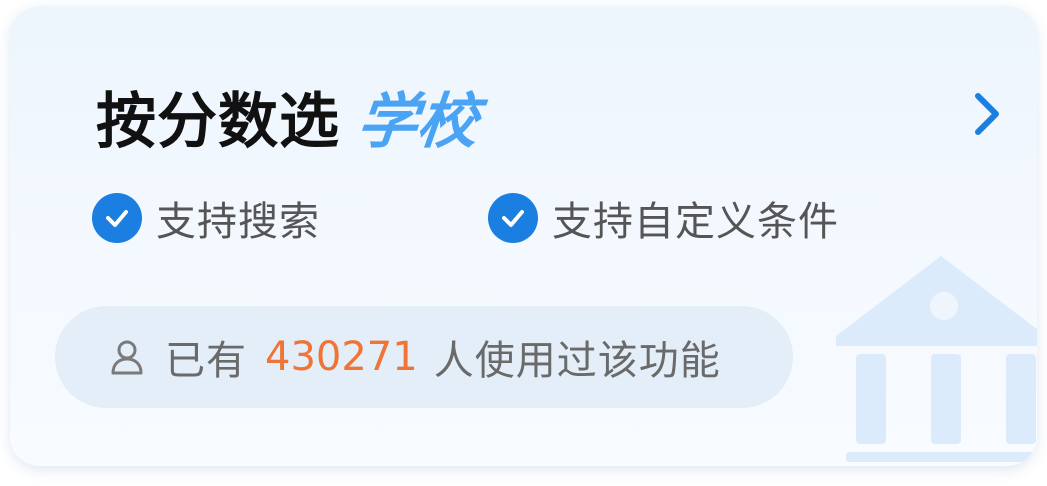  Describe the element at coordinates (218, 121) in the screenshot. I see `title-main-text: 按分数选` at that location.